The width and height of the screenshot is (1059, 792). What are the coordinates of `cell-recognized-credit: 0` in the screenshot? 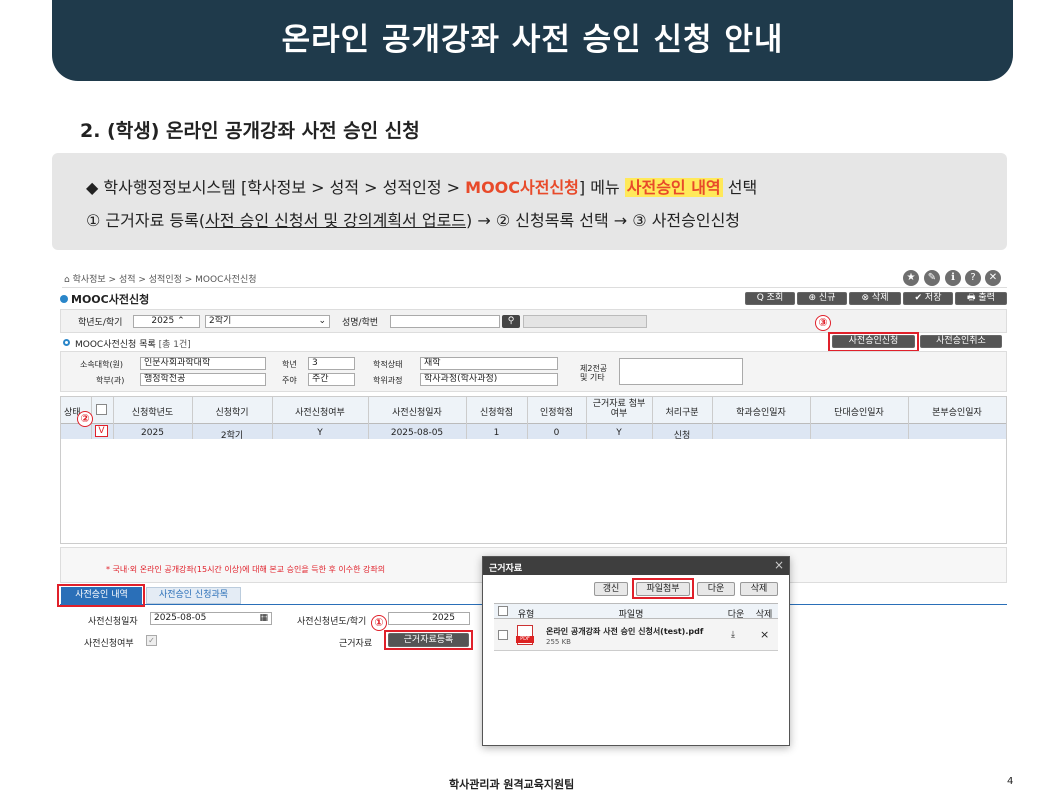 It's located at (556, 433).